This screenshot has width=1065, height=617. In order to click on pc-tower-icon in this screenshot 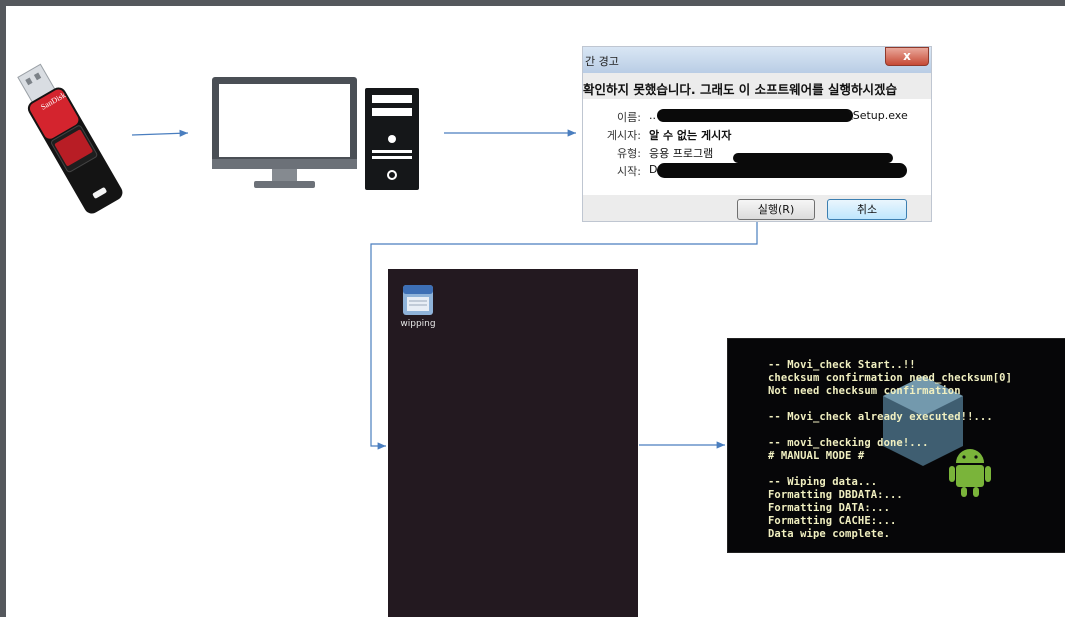, I will do `click(392, 139)`.